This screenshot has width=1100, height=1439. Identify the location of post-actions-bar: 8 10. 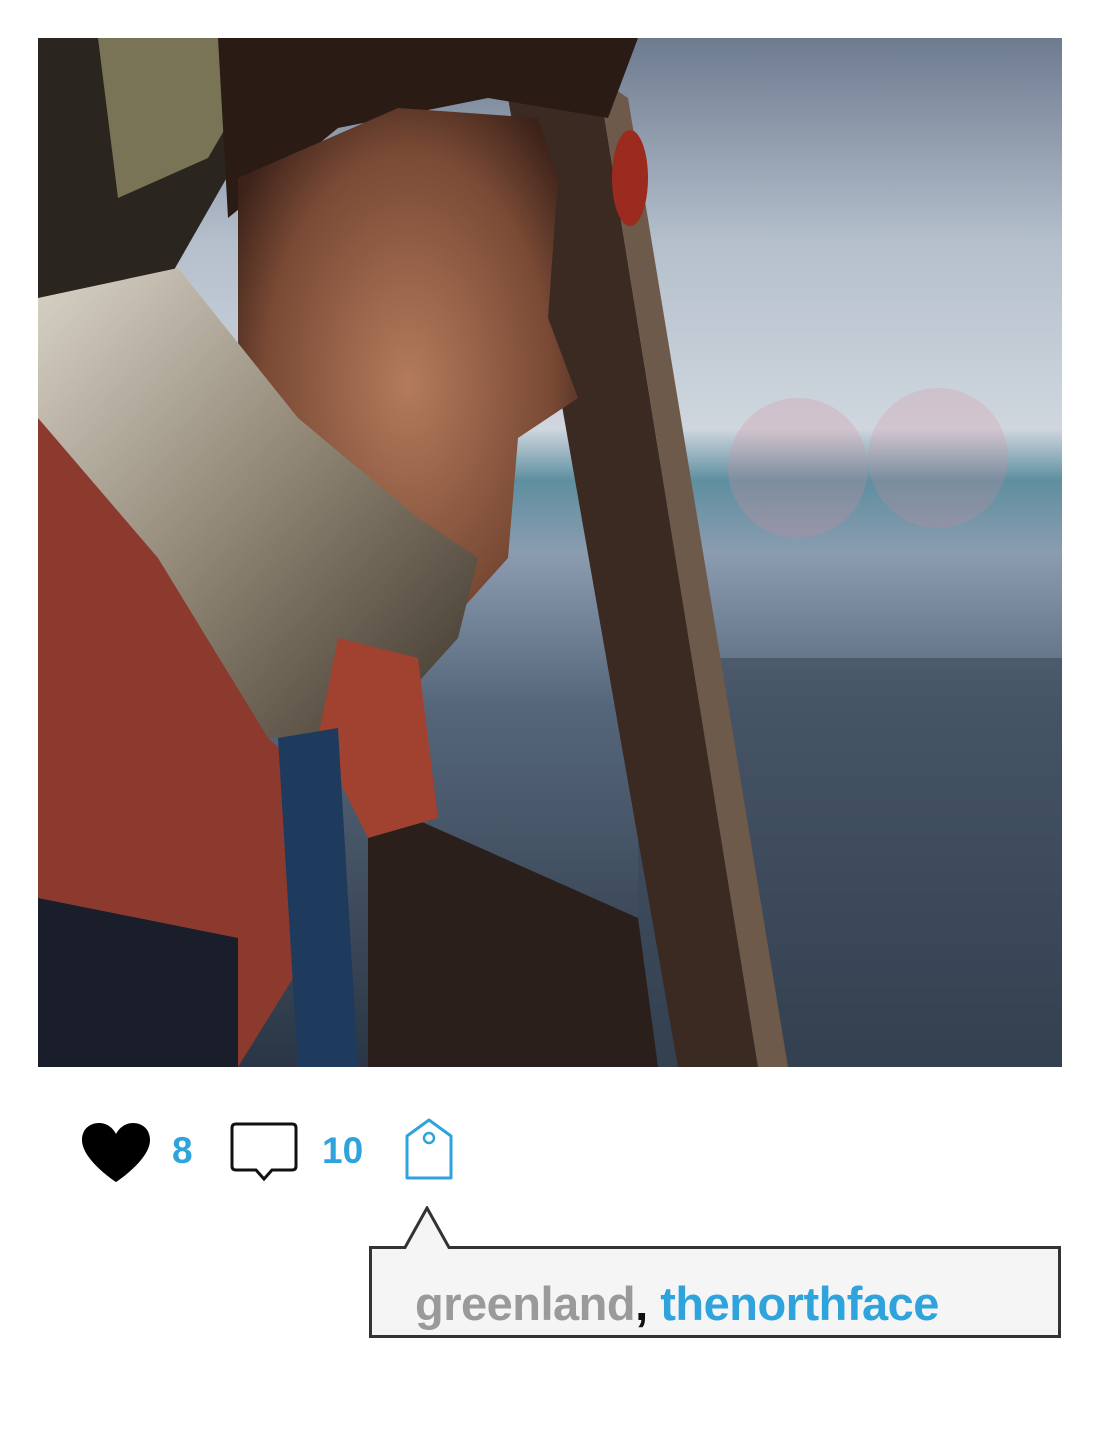
(290, 1150).